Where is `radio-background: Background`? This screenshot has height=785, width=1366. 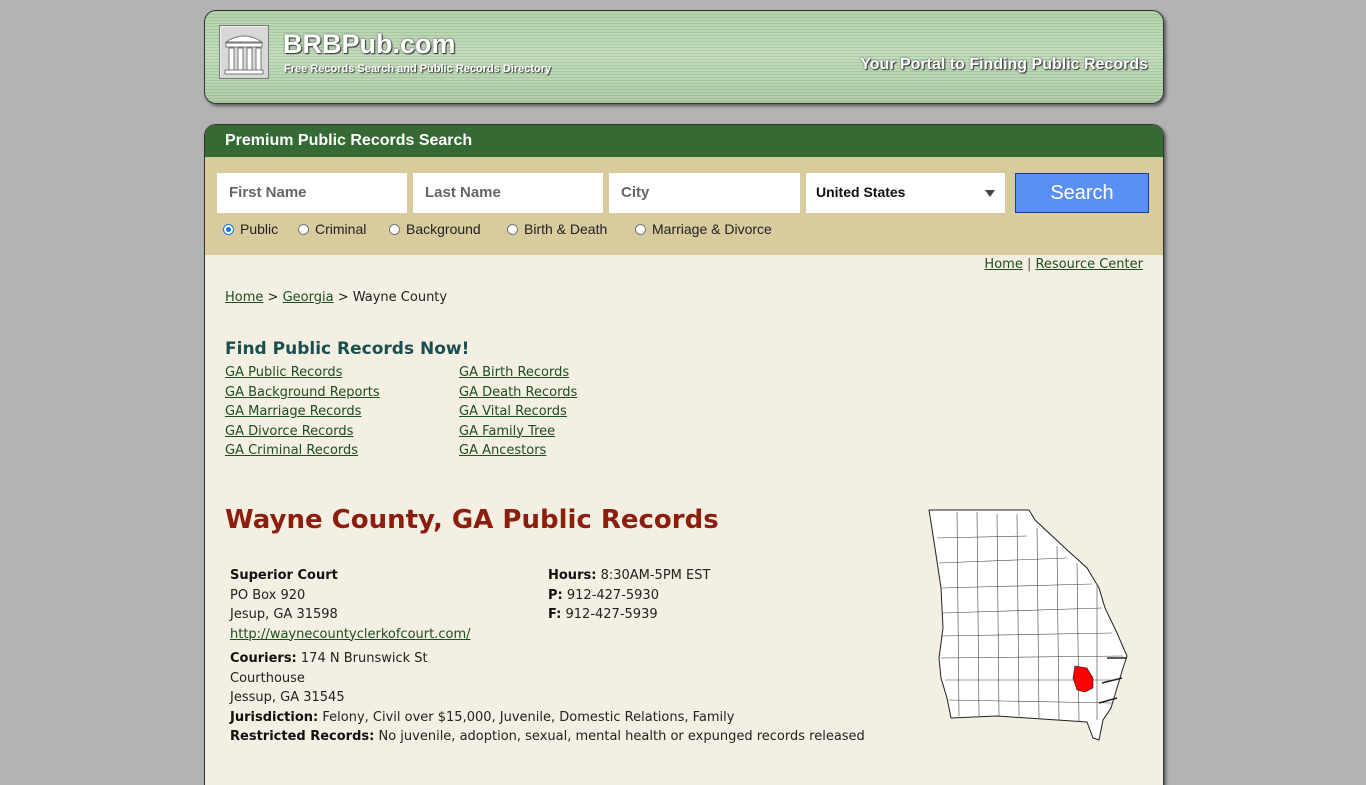 radio-background: Background is located at coordinates (435, 229).